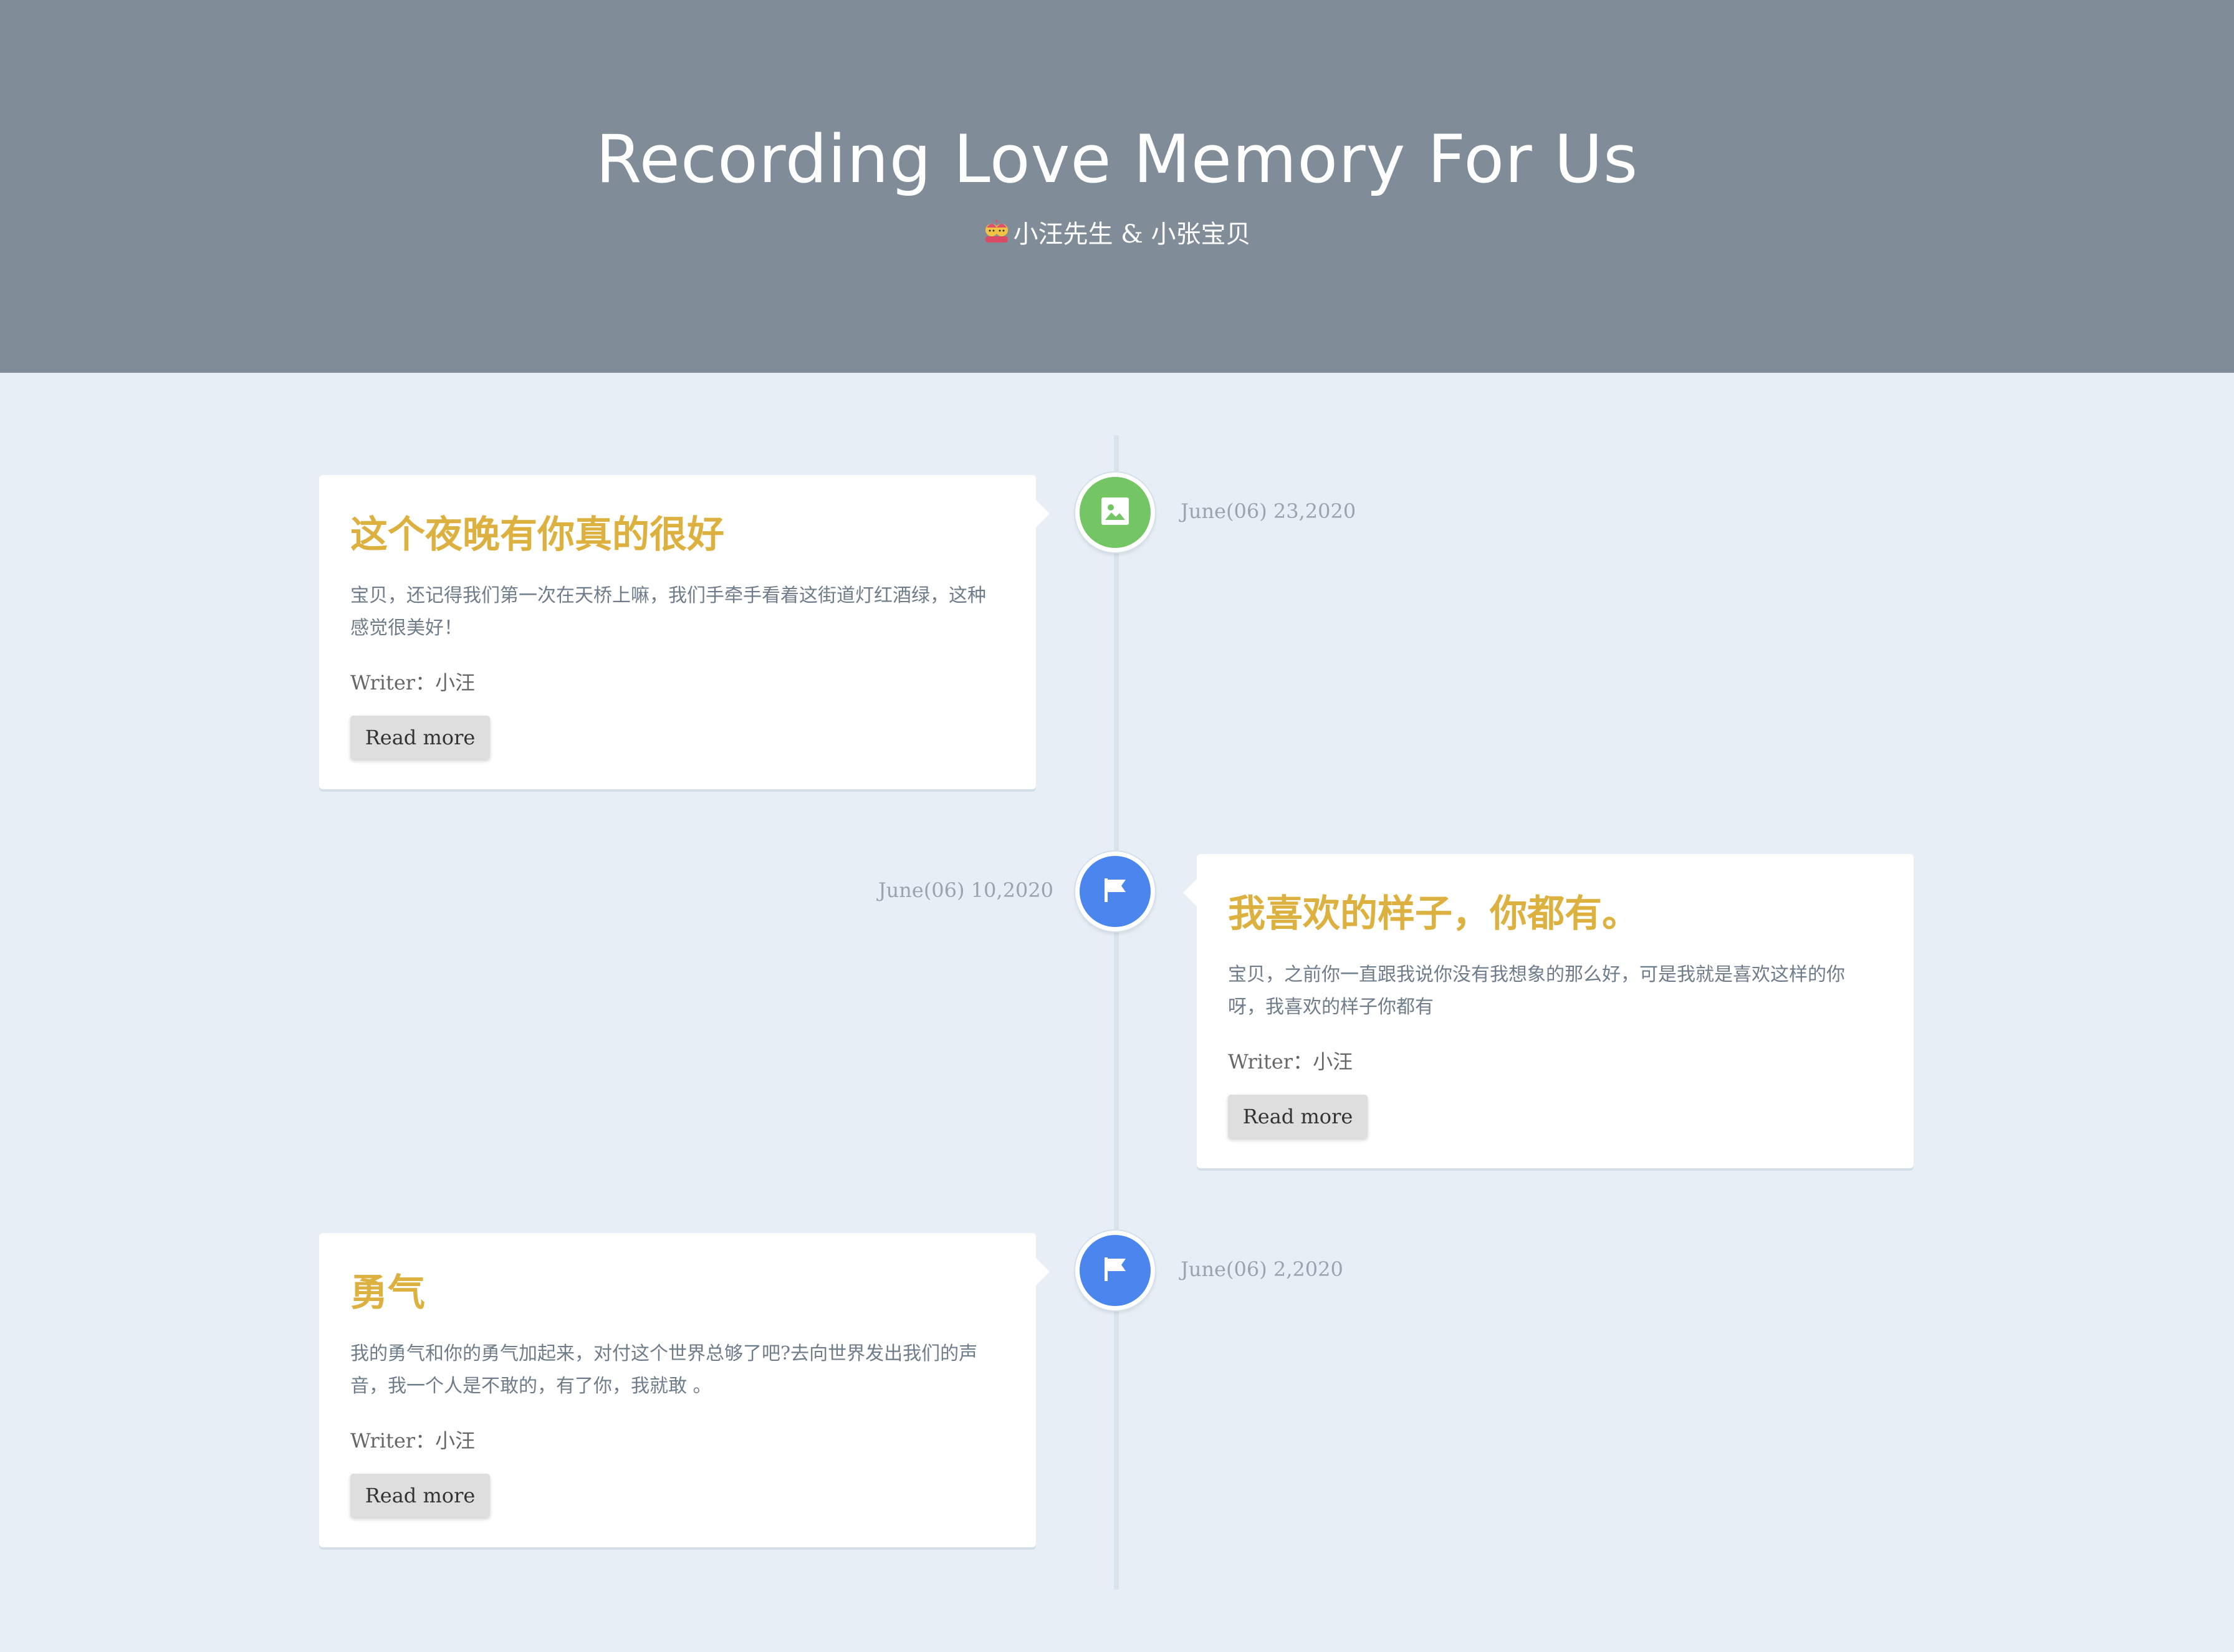  Describe the element at coordinates (1117, 1012) in the screenshot. I see `timeline-line` at that location.